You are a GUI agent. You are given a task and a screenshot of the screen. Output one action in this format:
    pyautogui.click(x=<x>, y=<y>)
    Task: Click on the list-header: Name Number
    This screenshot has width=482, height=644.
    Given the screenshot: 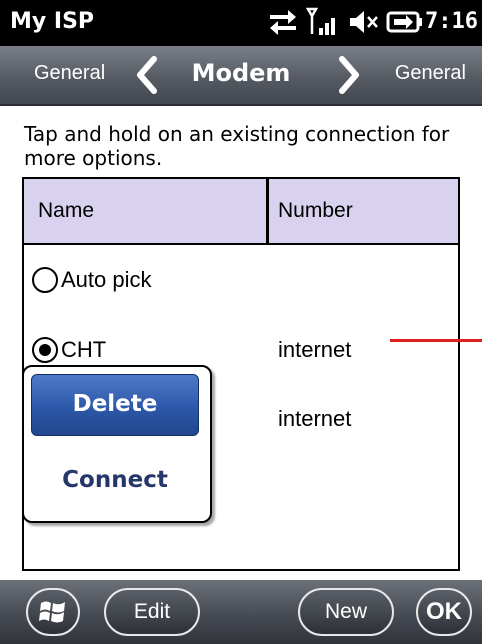 What is the action you would take?
    pyautogui.click(x=241, y=212)
    